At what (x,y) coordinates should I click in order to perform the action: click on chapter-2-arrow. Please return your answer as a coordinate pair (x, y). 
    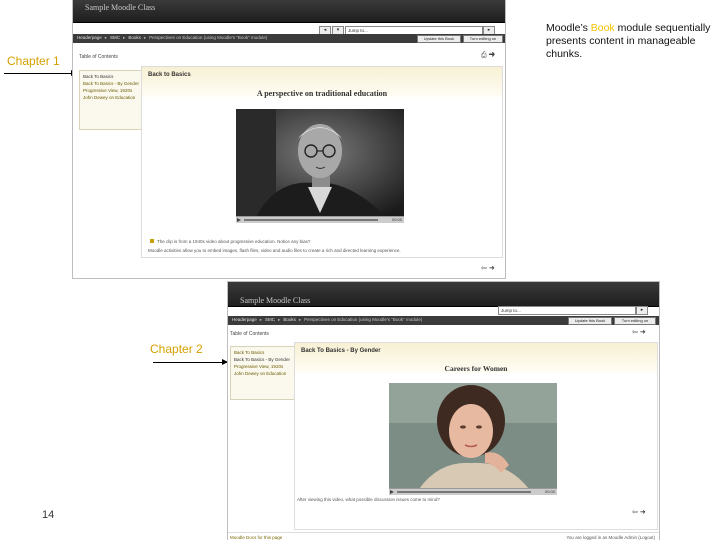
    Looking at the image, I should click on (190, 362).